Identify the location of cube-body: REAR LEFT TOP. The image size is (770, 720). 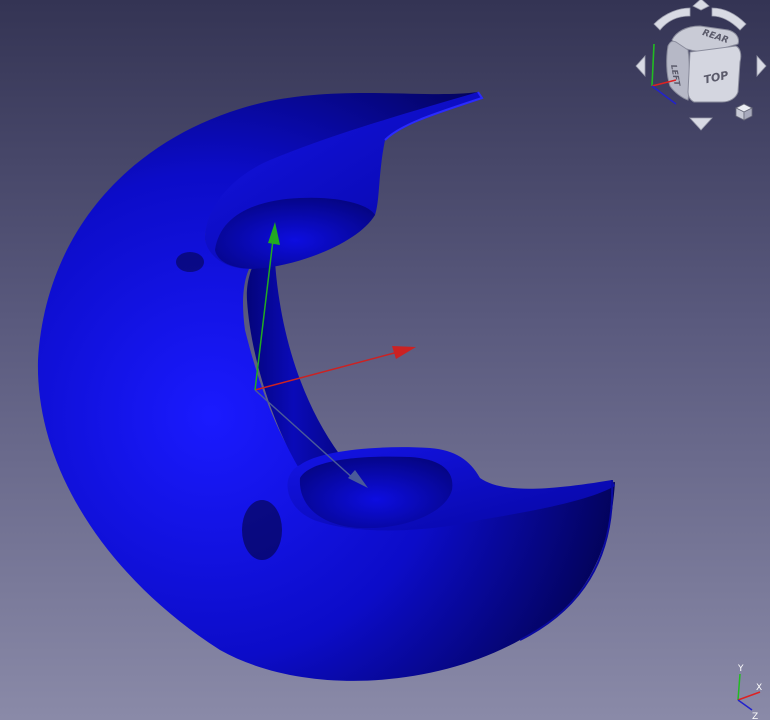
(704, 64).